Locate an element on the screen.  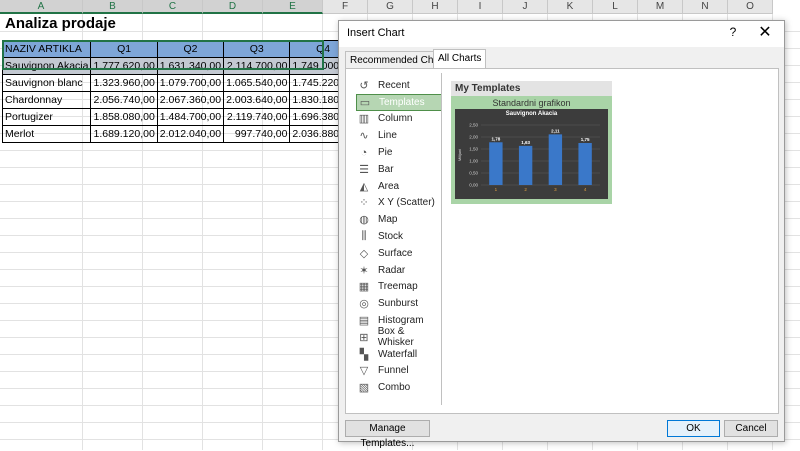
chart-type-radar: ✶ Radar is located at coordinates (399, 270).